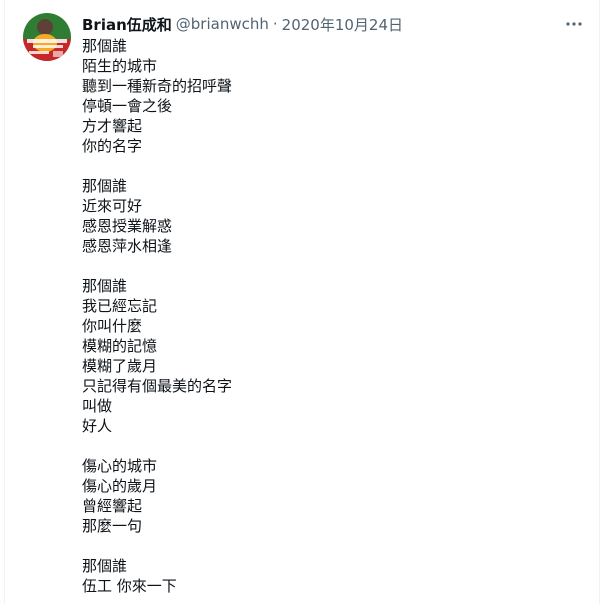 The width and height of the screenshot is (604, 604). I want to click on tweet-timestamp: 2020年10月24日, so click(342, 24).